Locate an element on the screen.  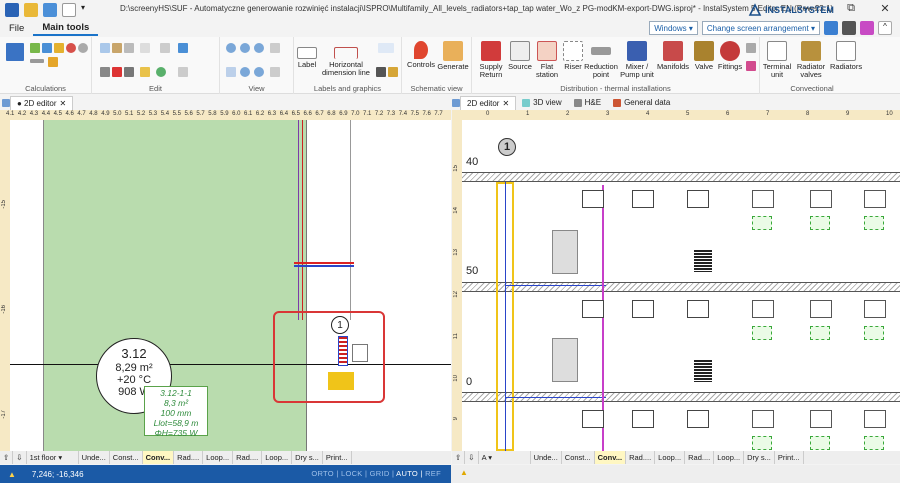
horizontal-dimension-button: Horizontal dimension line is located at coordinates (346, 59).